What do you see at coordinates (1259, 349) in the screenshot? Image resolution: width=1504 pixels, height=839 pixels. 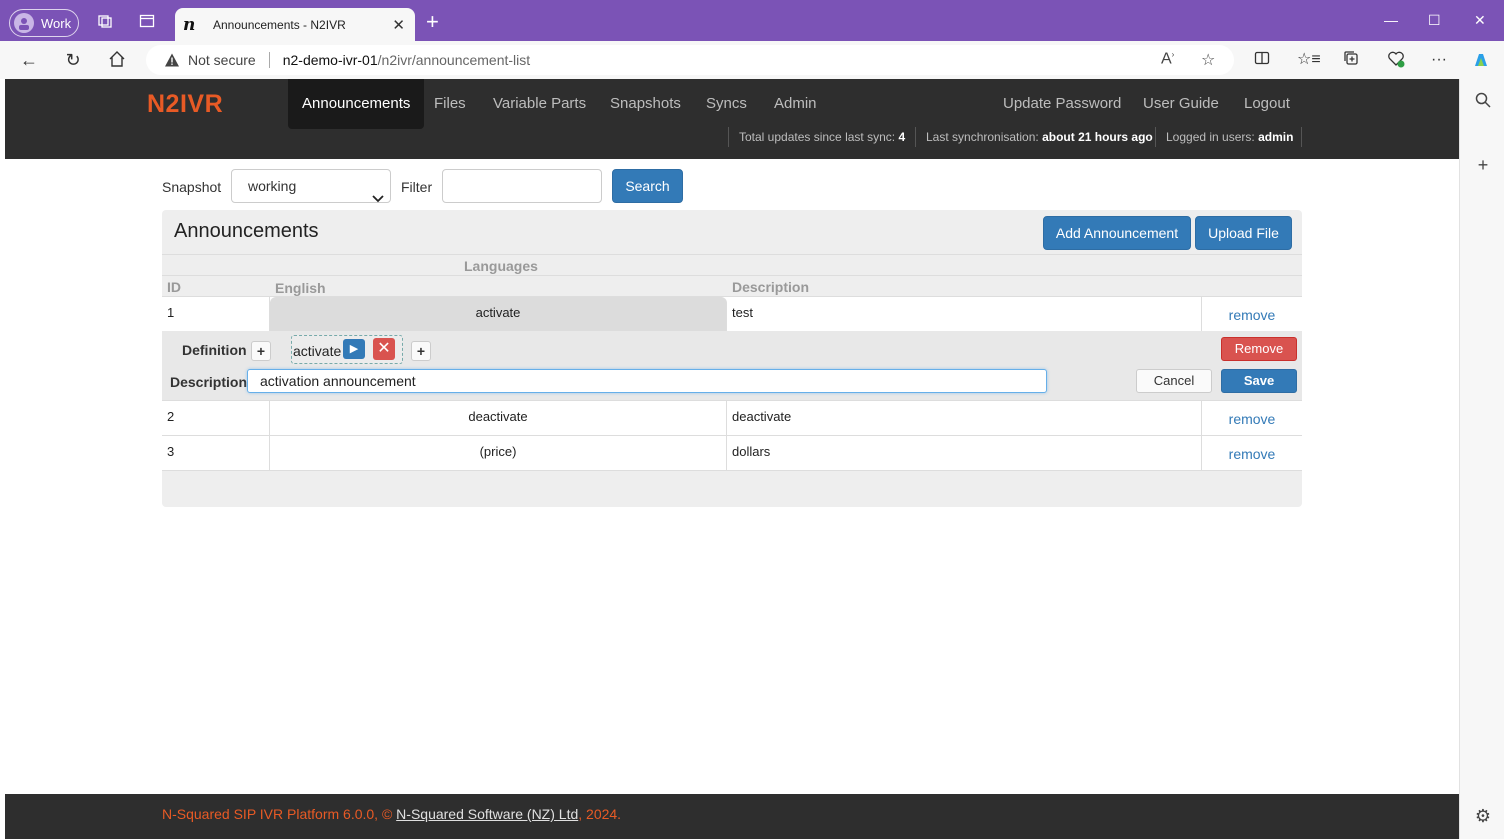 I see `remove-button: Remove` at bounding box center [1259, 349].